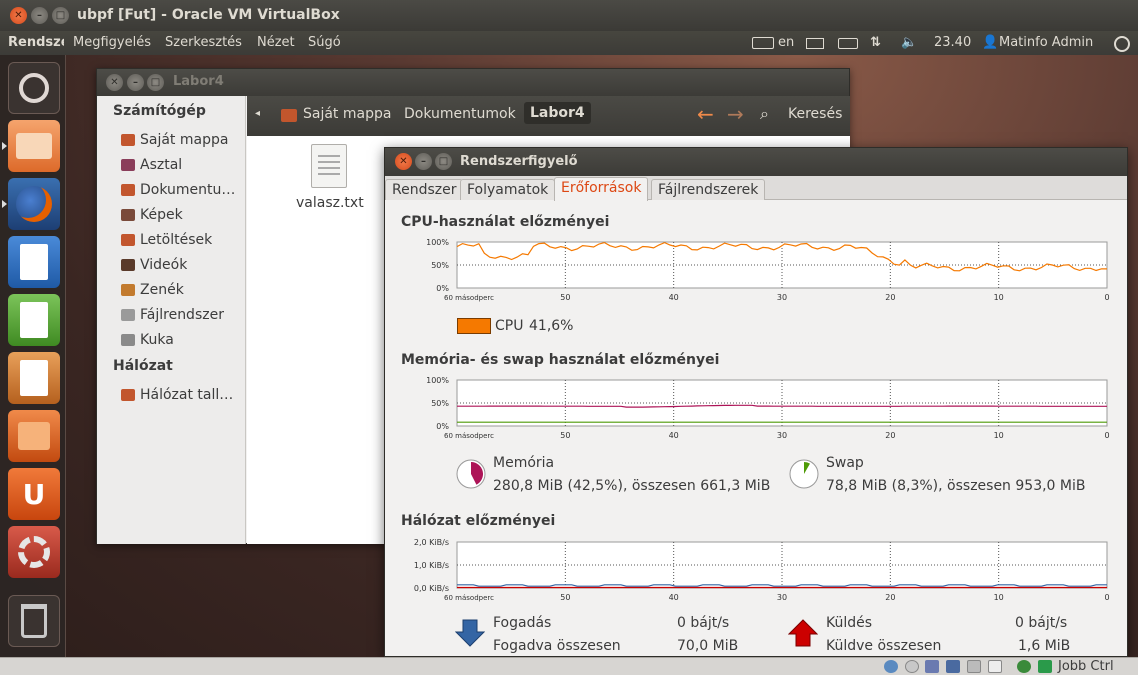 The width and height of the screenshot is (1138, 675). I want to click on power-icon, so click(1122, 44).